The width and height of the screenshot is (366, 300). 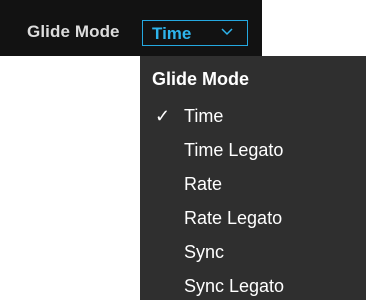 What do you see at coordinates (227, 32) in the screenshot?
I see `chevron-down-icon` at bounding box center [227, 32].